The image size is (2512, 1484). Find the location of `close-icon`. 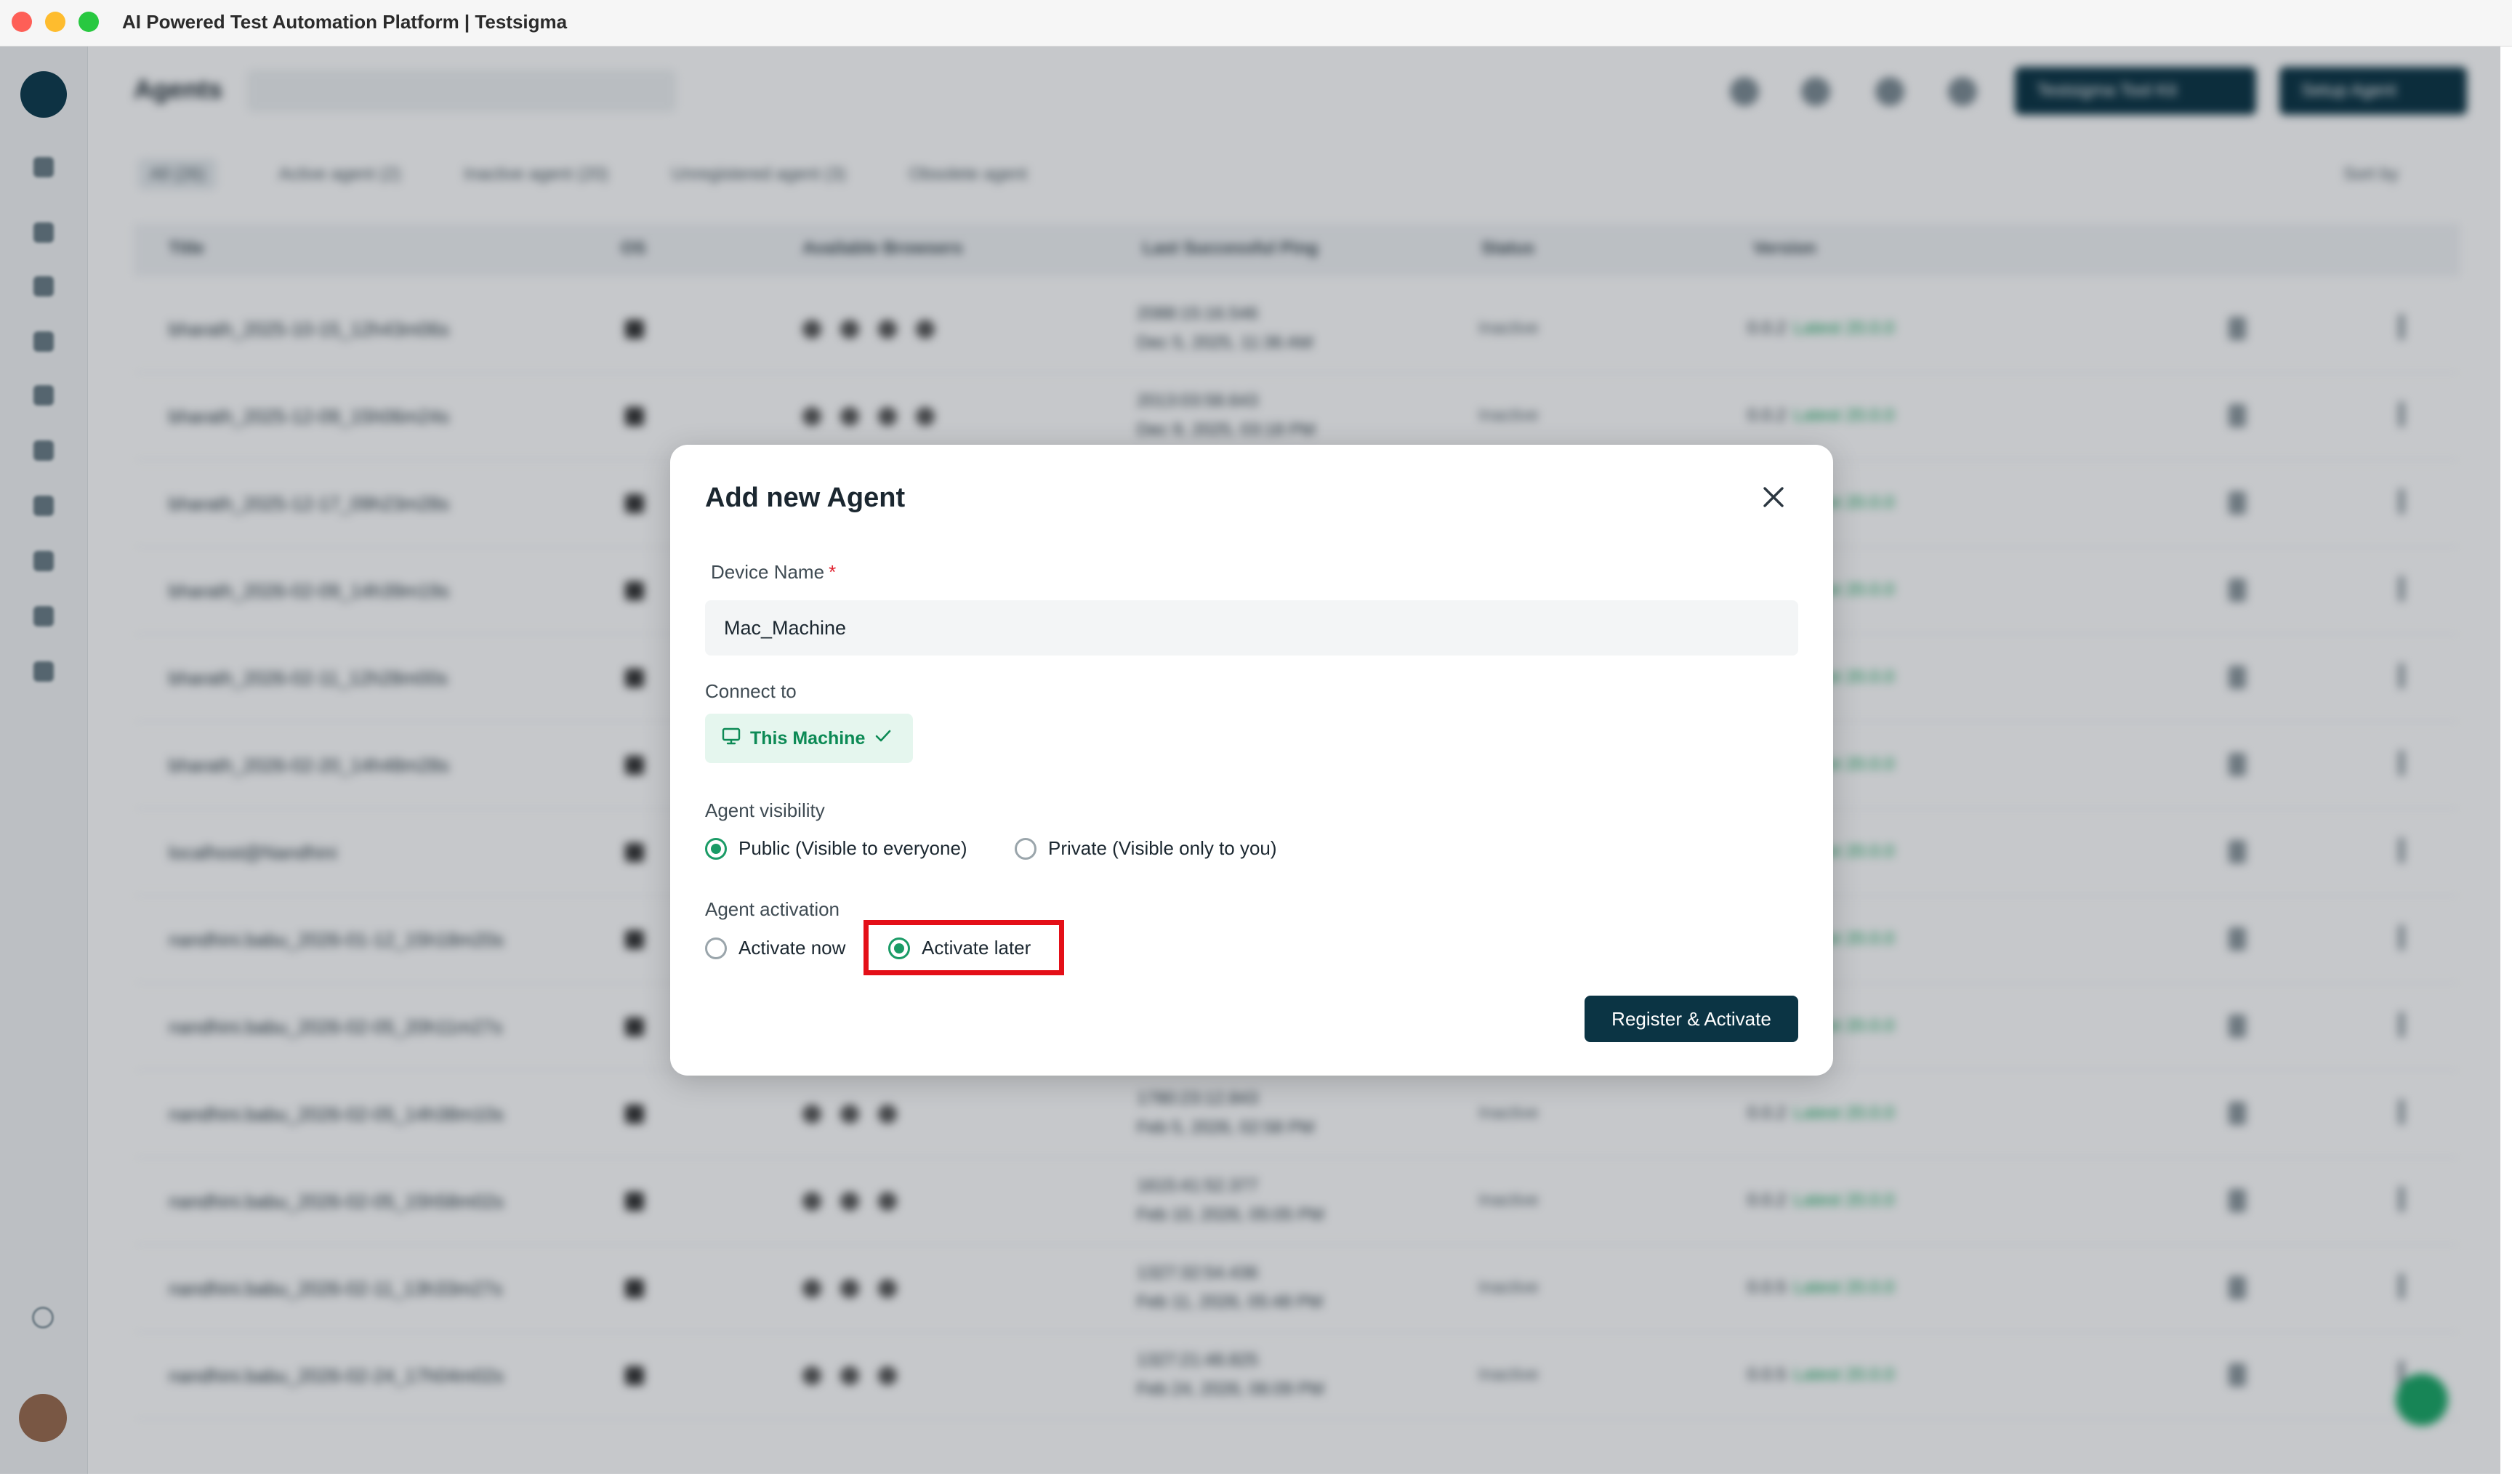

close-icon is located at coordinates (1773, 497).